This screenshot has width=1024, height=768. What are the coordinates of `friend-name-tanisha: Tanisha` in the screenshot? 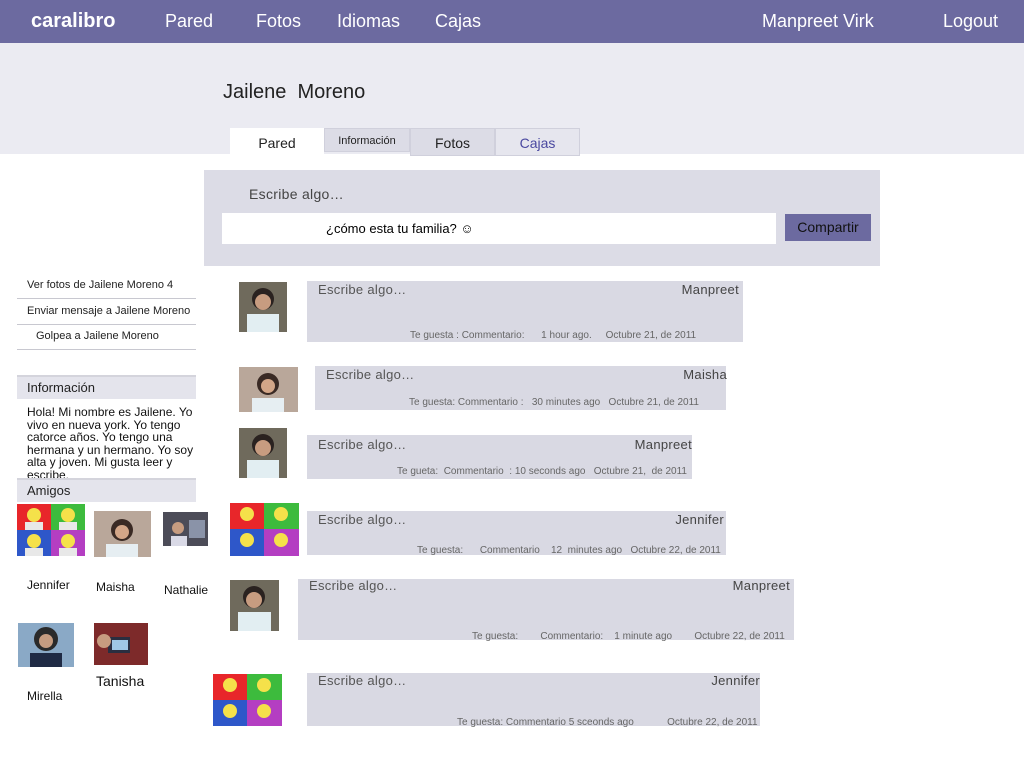 It's located at (120, 681).